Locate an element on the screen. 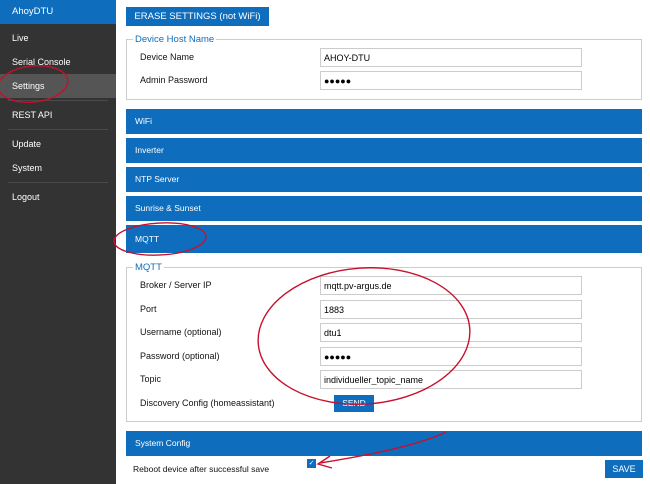 The height and width of the screenshot is (484, 650). mqtt-port-row: Port is located at coordinates (385, 309).